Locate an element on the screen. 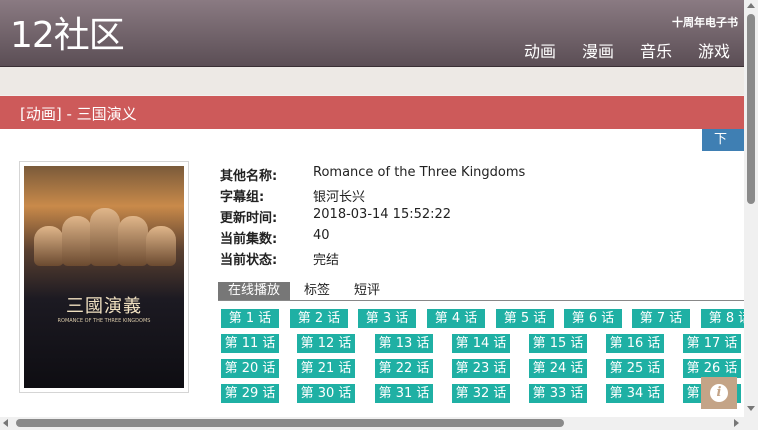 The height and width of the screenshot is (430, 758). episode-button: 第 24 话 is located at coordinates (558, 368).